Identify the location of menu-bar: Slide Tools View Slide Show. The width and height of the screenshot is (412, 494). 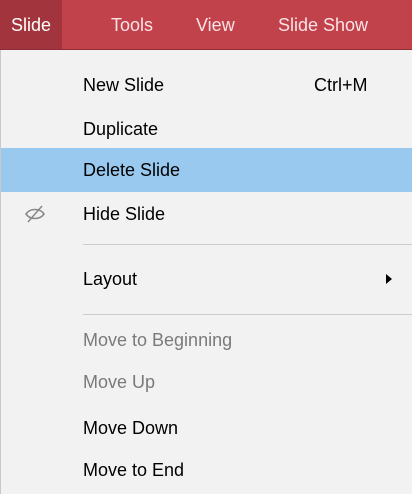
(206, 25).